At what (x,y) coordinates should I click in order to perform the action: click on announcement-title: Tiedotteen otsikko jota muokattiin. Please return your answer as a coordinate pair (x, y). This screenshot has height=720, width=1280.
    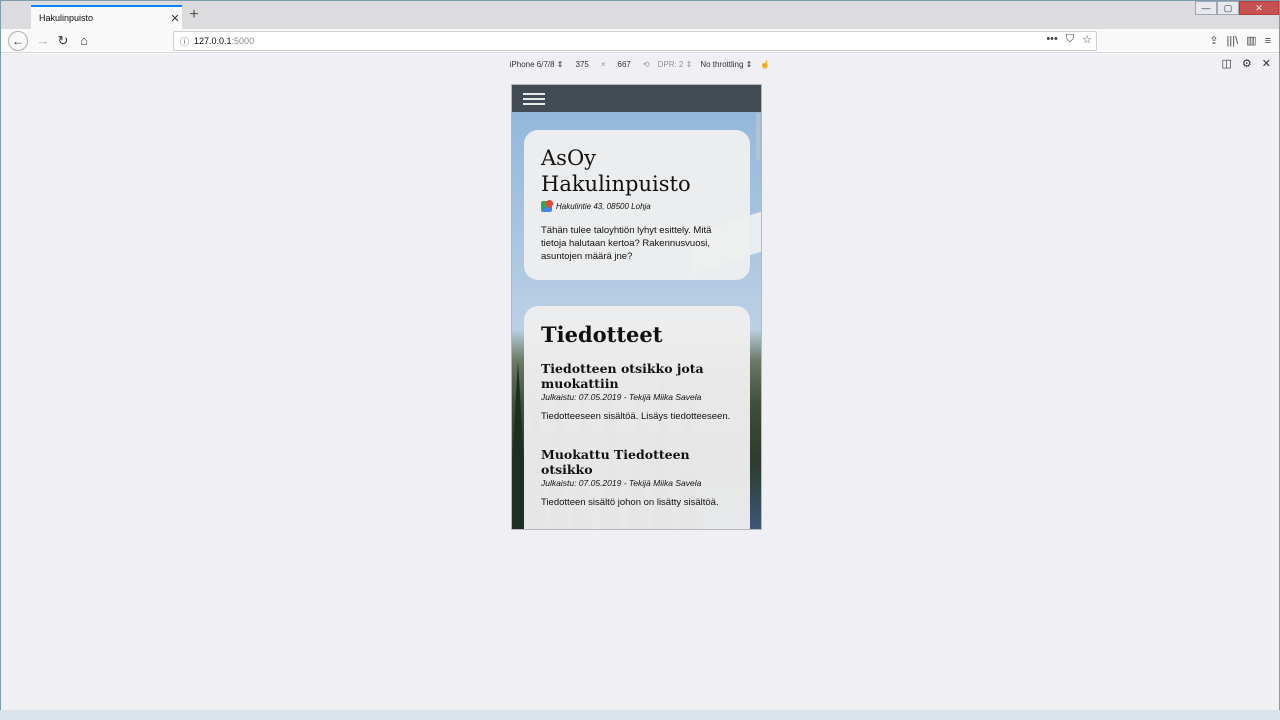
    Looking at the image, I should click on (622, 376).